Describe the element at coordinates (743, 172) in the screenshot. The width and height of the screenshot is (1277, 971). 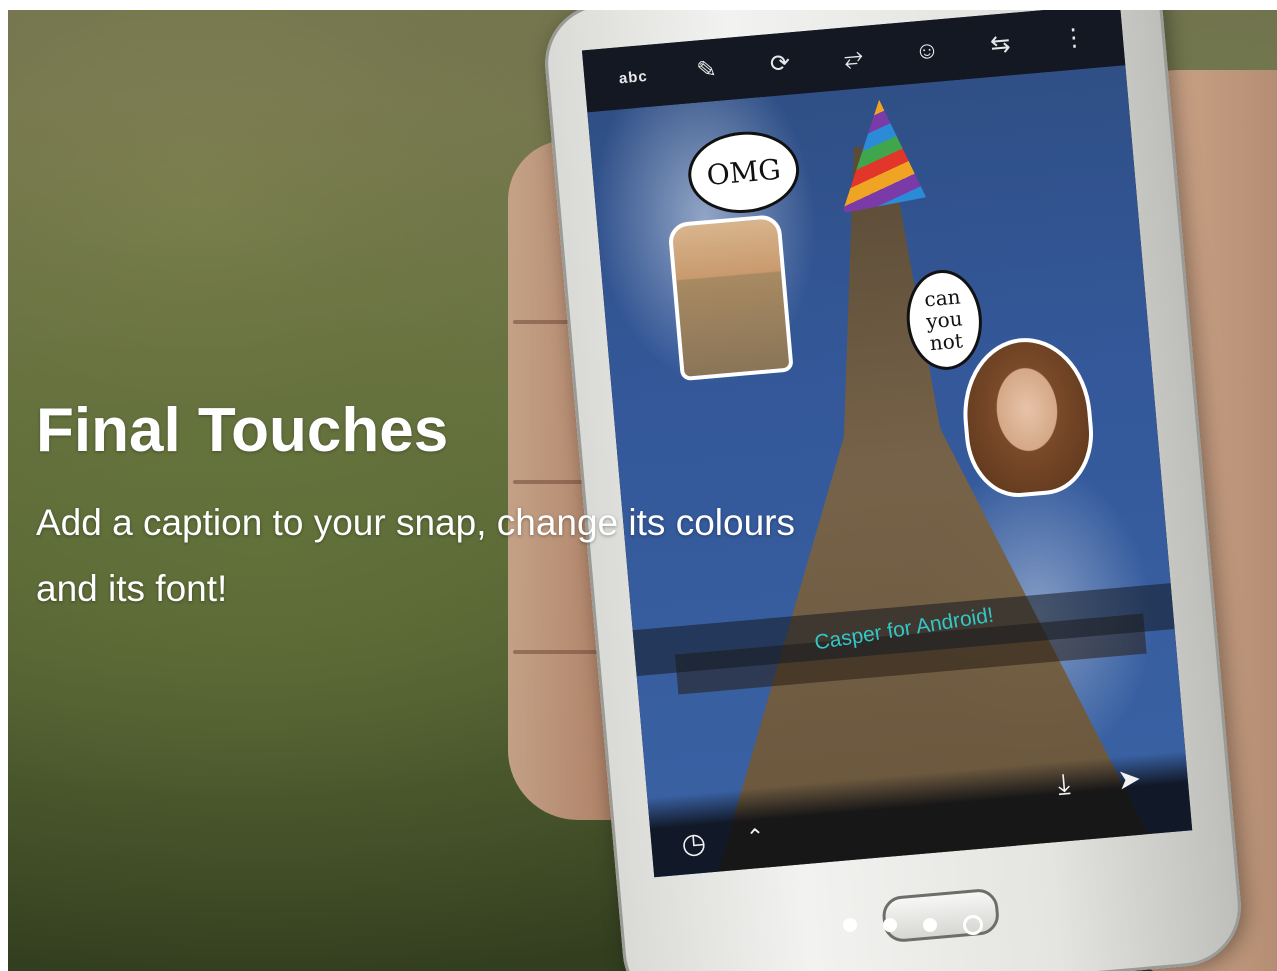
I see `omg-bubble-text: OMG` at that location.